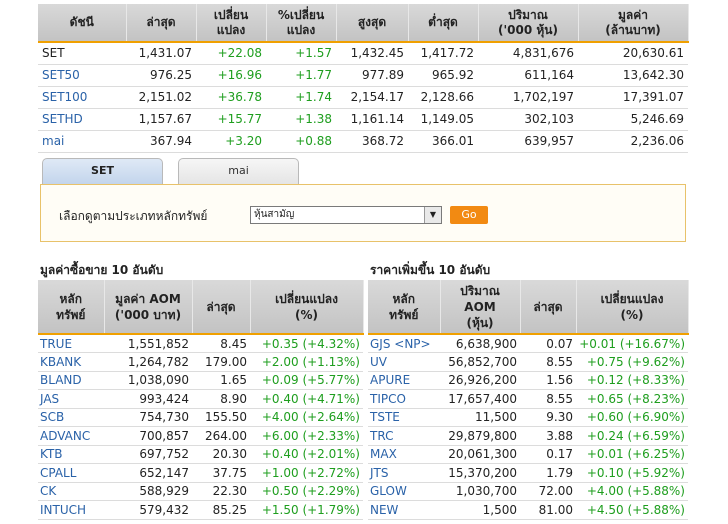 The image size is (728, 524). I want to click on index-pct-change: +0.88, so click(301, 141).